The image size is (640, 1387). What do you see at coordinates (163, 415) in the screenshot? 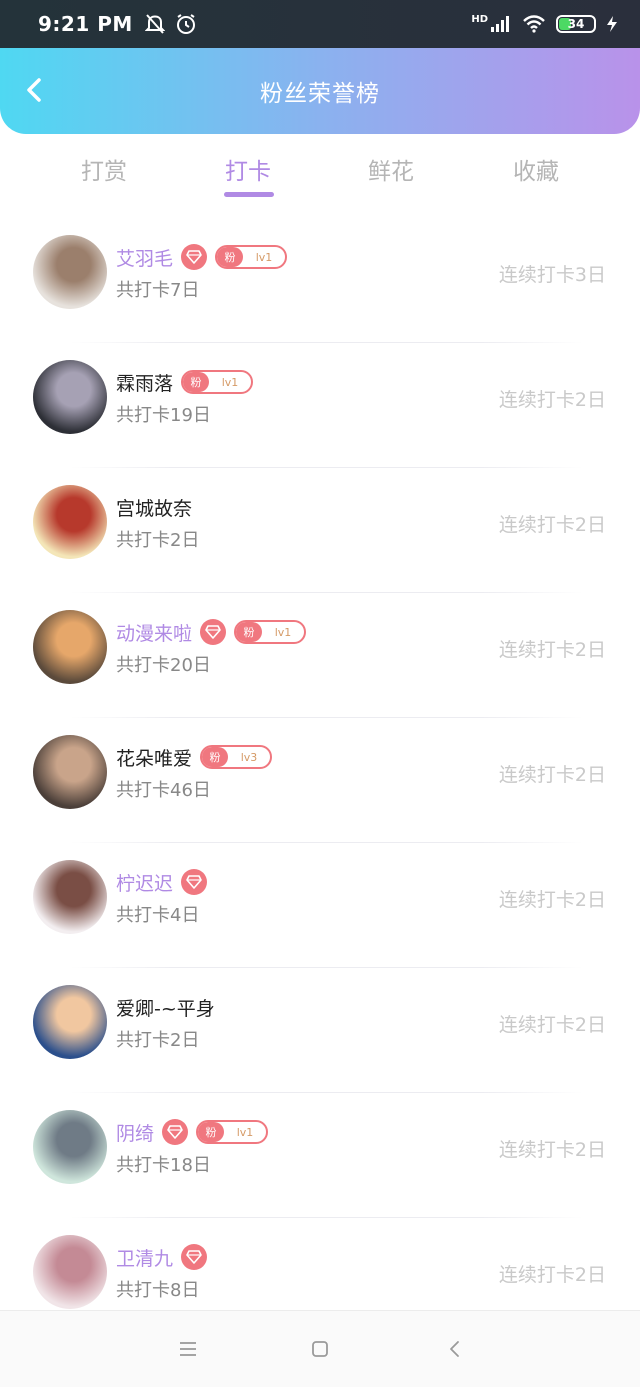
I see `total-checkins: 共打卡19日` at bounding box center [163, 415].